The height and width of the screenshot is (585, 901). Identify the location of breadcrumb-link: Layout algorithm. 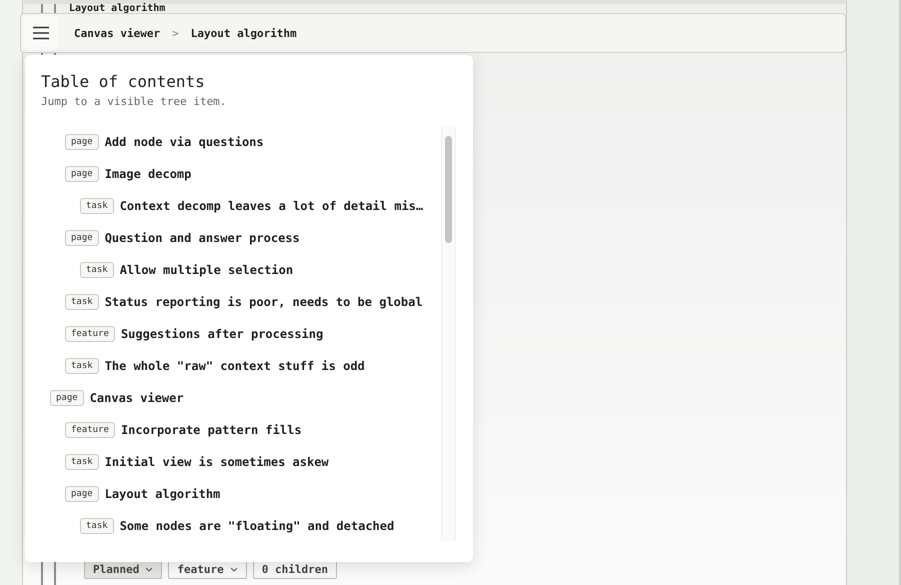
(243, 33).